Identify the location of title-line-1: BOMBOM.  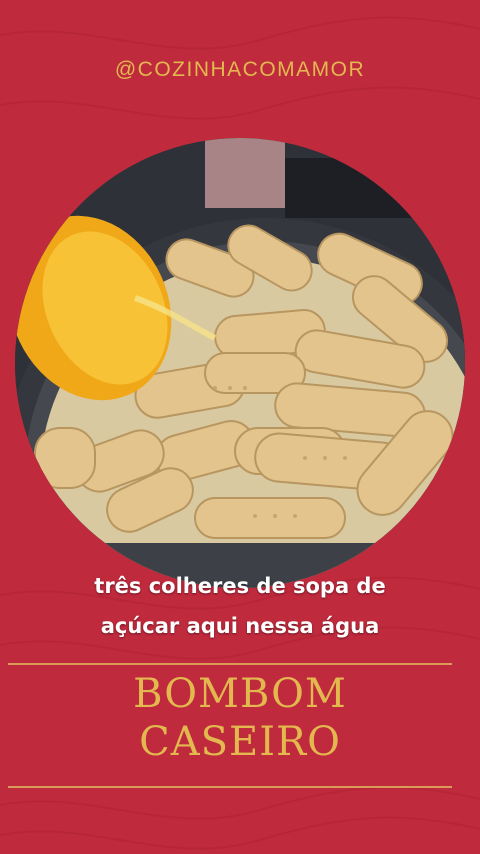
(240, 694).